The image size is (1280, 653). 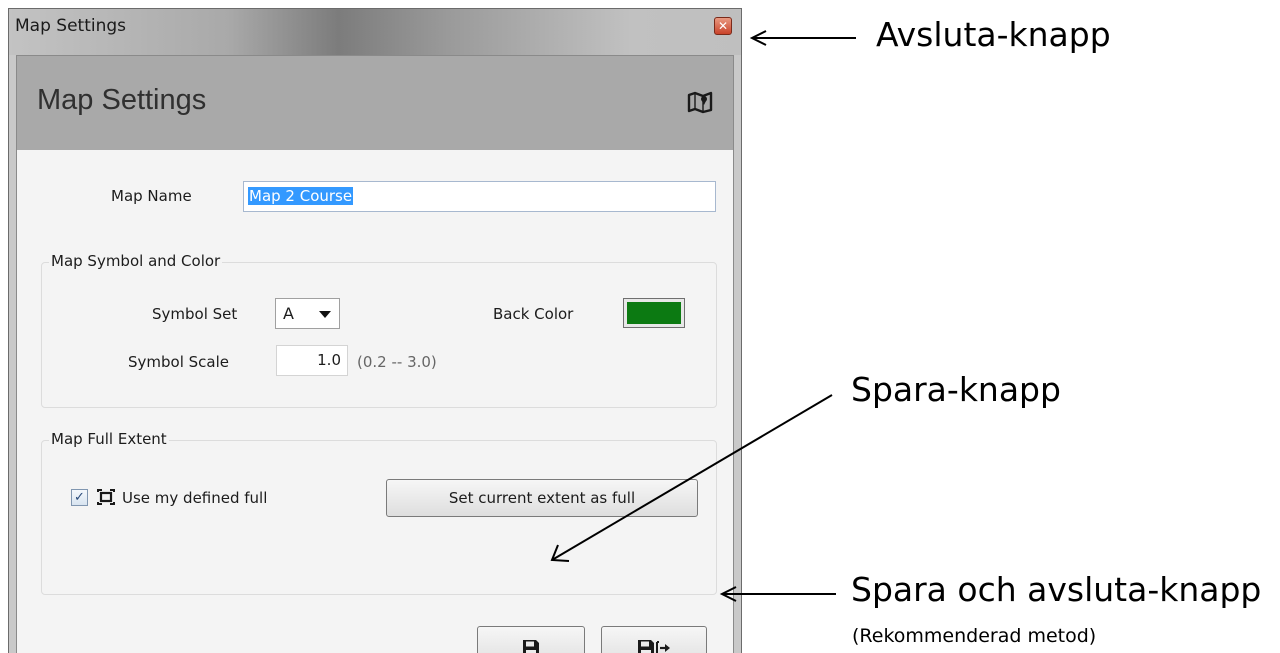 What do you see at coordinates (179, 362) in the screenshot?
I see `symbol-scale-label: Symbol Scale` at bounding box center [179, 362].